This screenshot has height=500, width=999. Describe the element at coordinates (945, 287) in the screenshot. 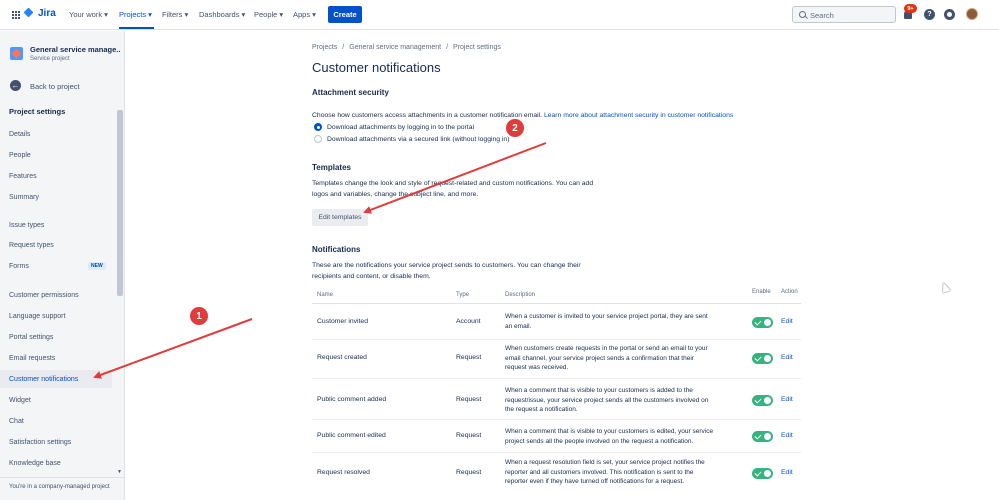

I see `mouse-cursor-icon` at that location.